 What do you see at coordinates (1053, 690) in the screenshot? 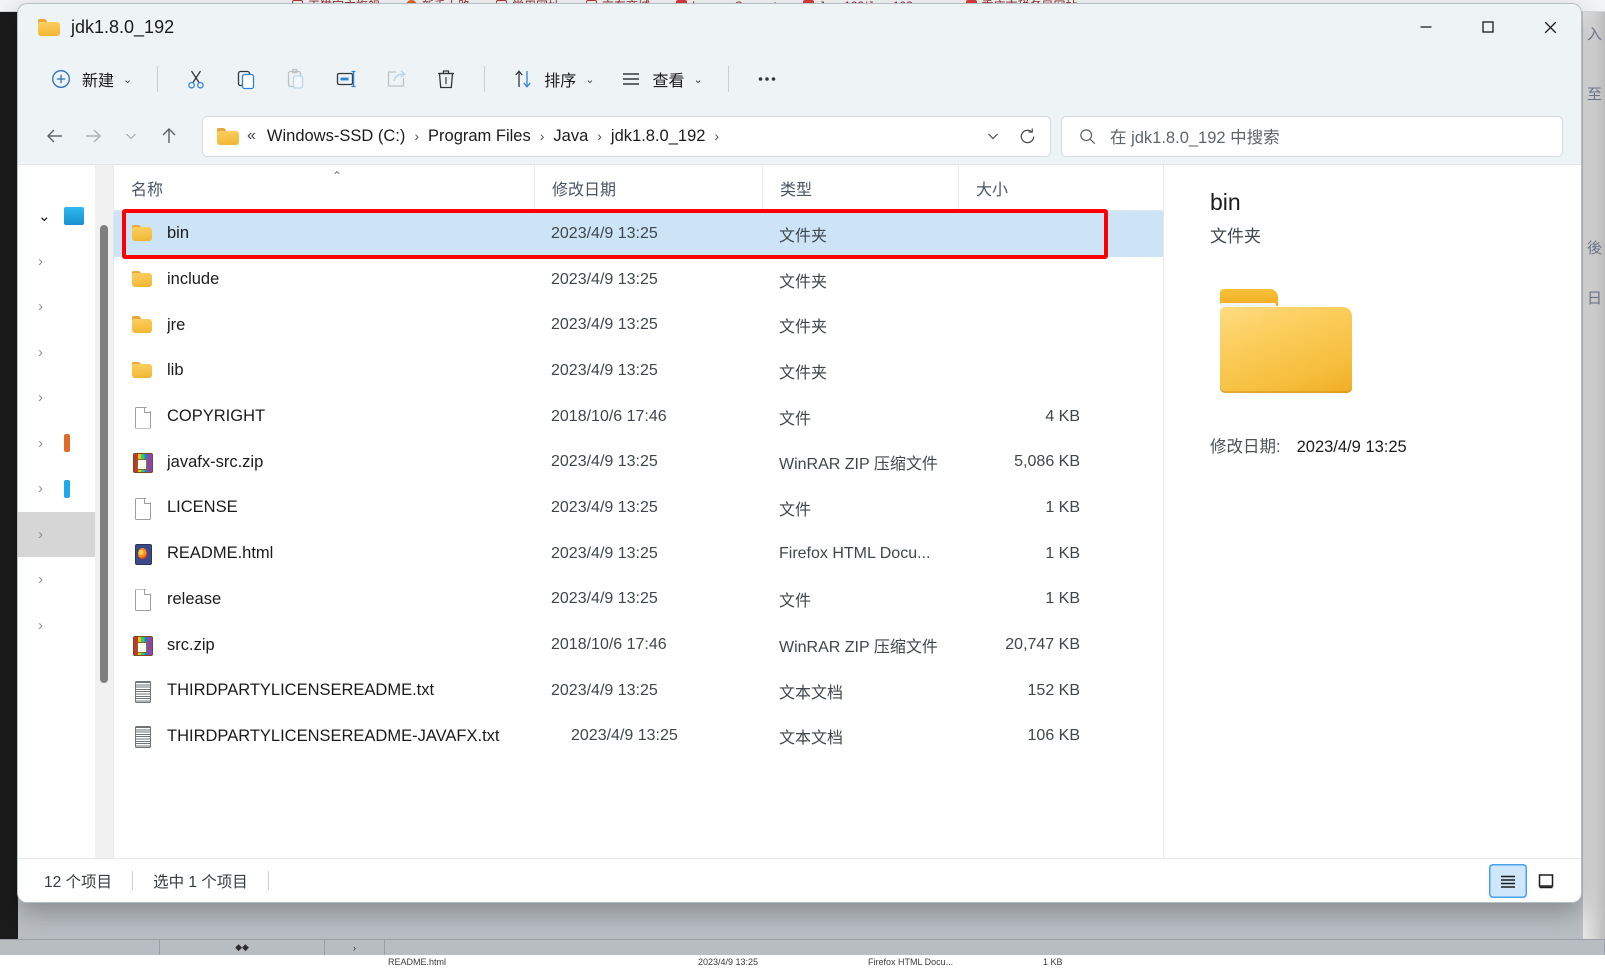
I see `file-size: 152 KB` at bounding box center [1053, 690].